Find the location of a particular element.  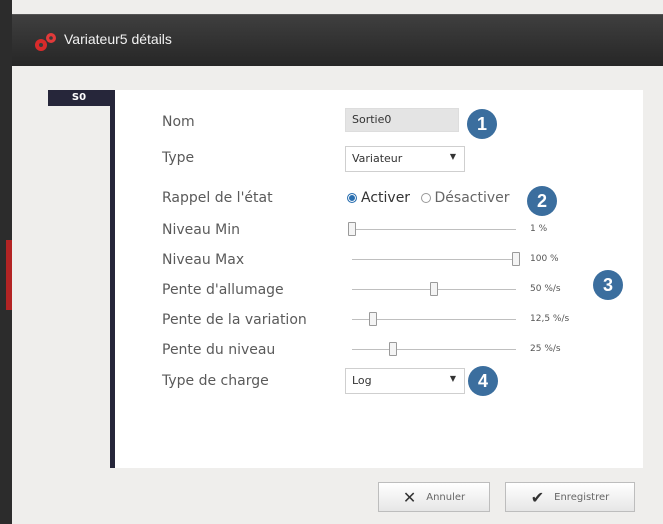

callout-badge-4: 4 is located at coordinates (483, 381).